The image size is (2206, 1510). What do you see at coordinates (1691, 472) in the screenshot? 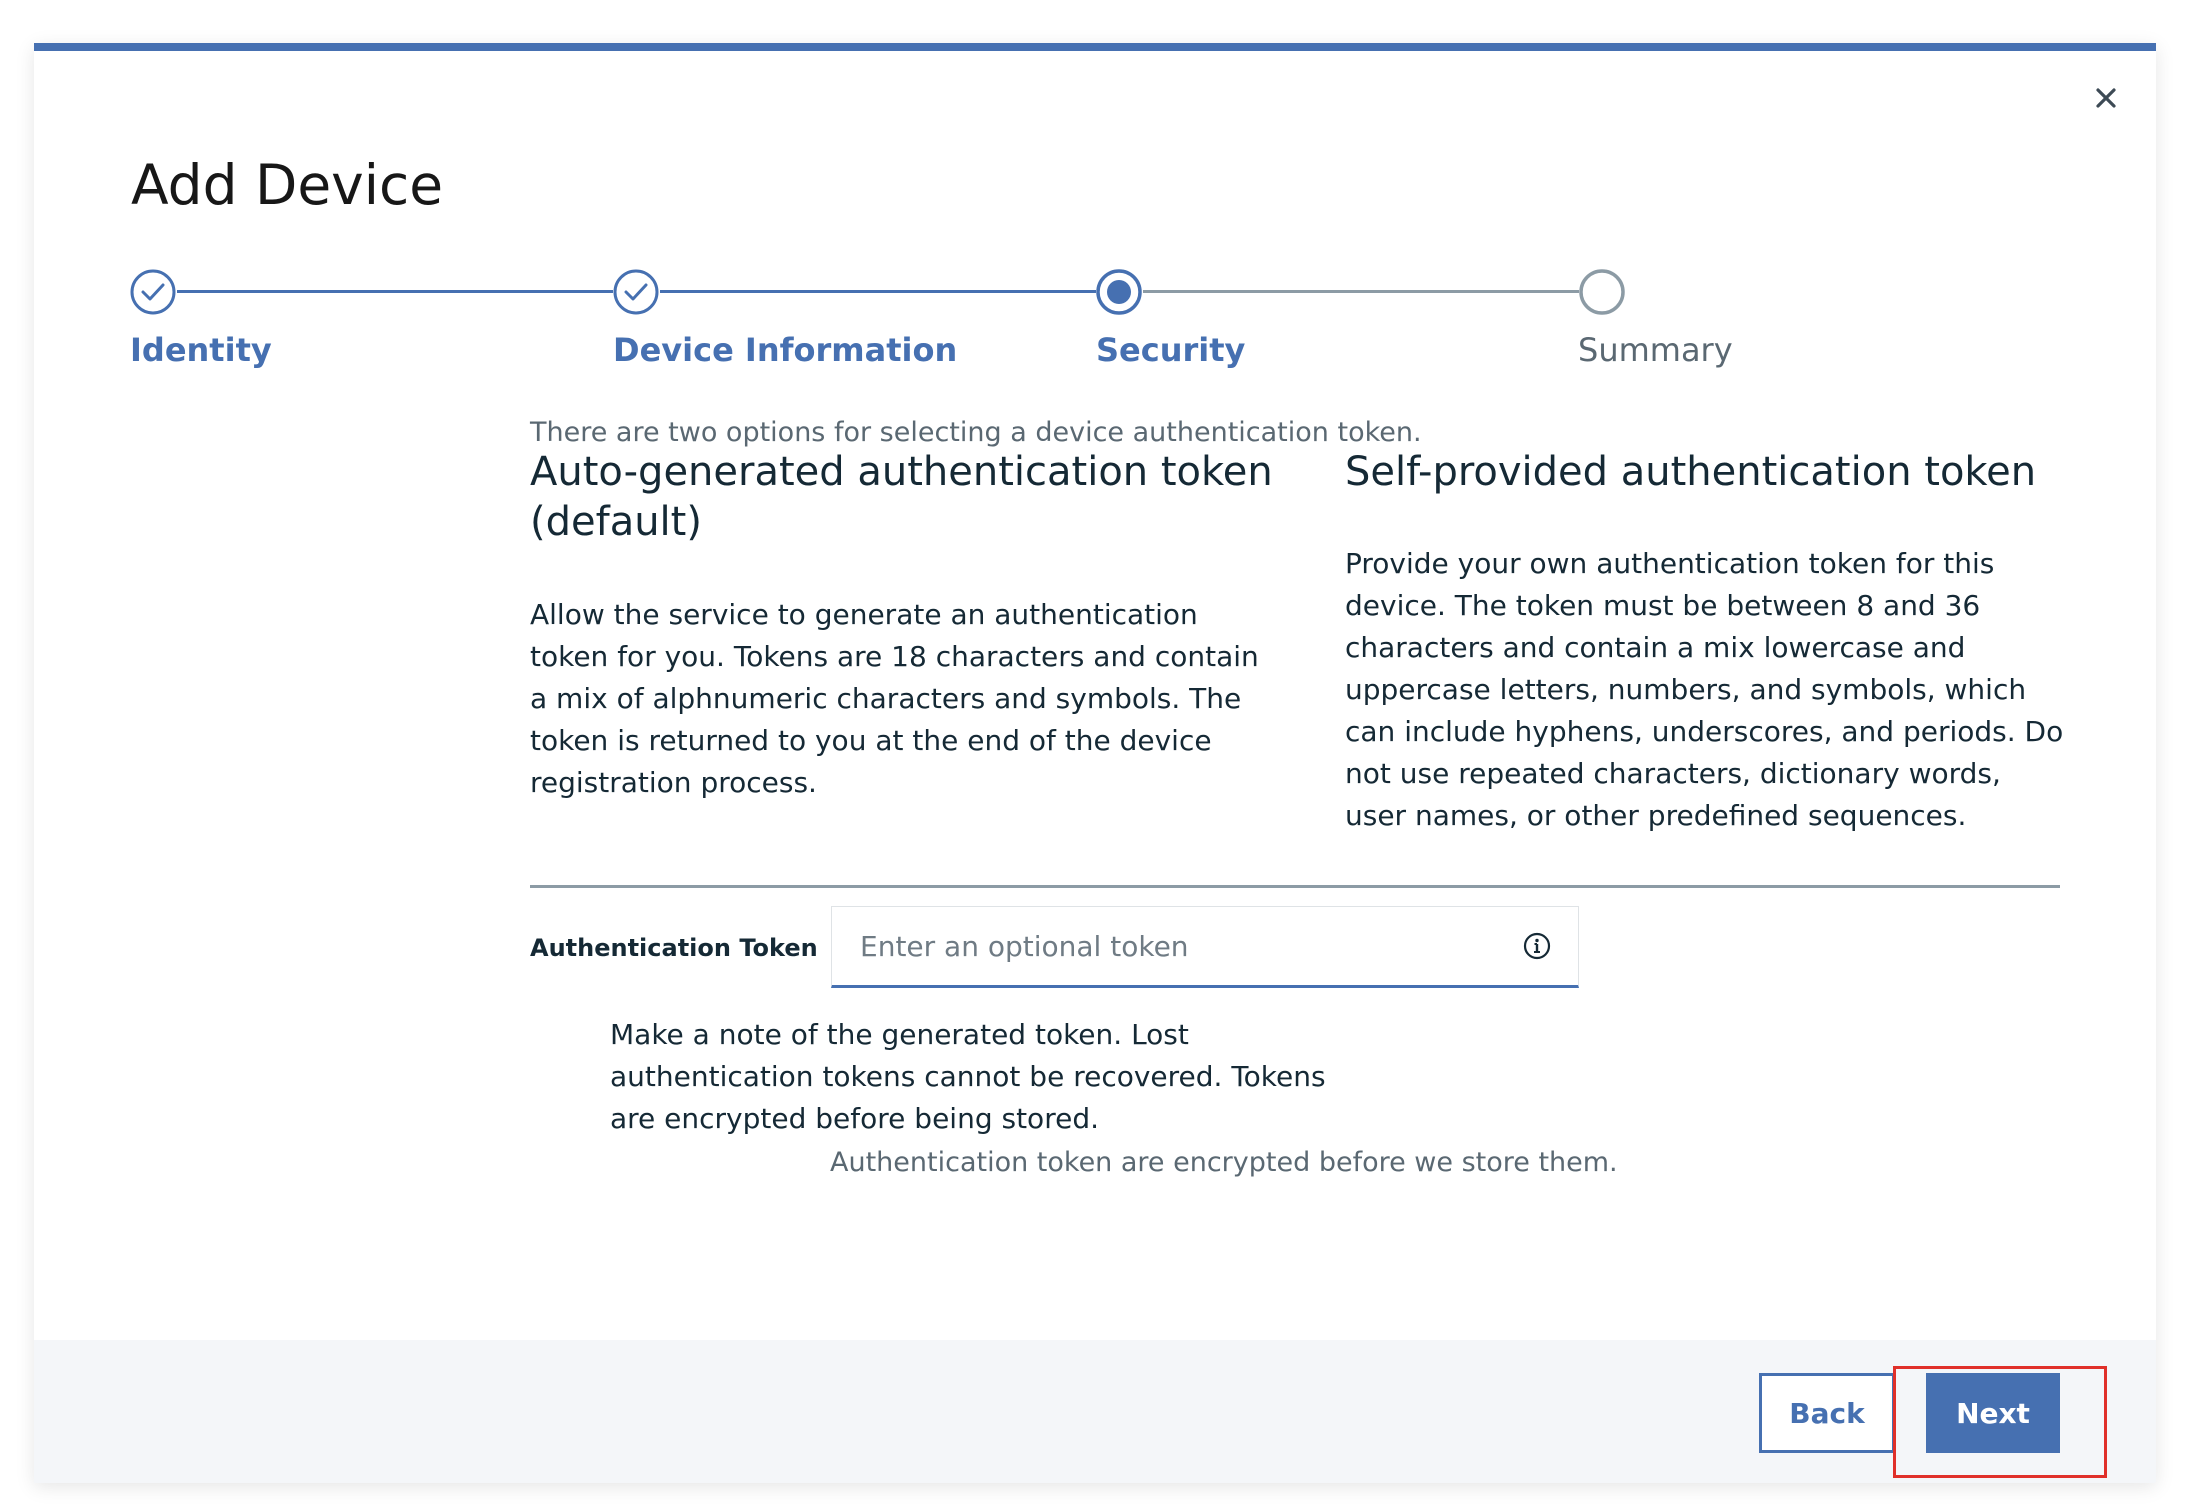
I see `self-token-heading: Self-provided authentication token` at bounding box center [1691, 472].